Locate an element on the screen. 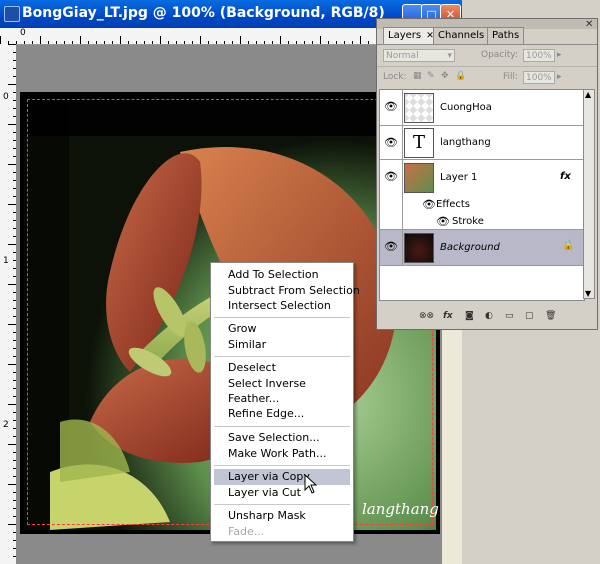 The width and height of the screenshot is (600, 564). blend-mode-select: Normal ▾ is located at coordinates (419, 55).